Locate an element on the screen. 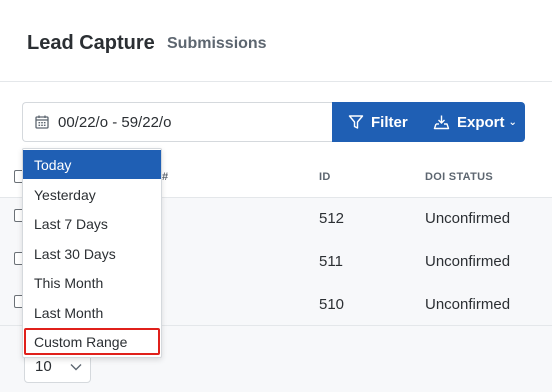  filter-button: Filter is located at coordinates (379, 122).